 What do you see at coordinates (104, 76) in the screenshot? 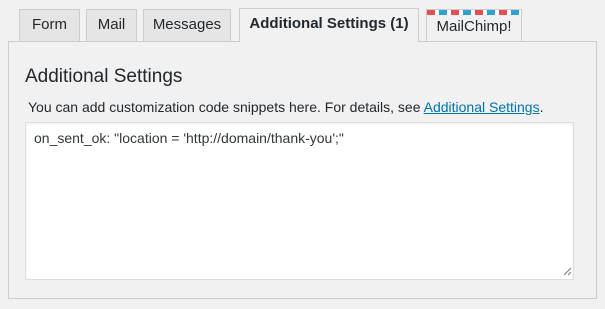
I see `panel-title: Additional Settings` at bounding box center [104, 76].